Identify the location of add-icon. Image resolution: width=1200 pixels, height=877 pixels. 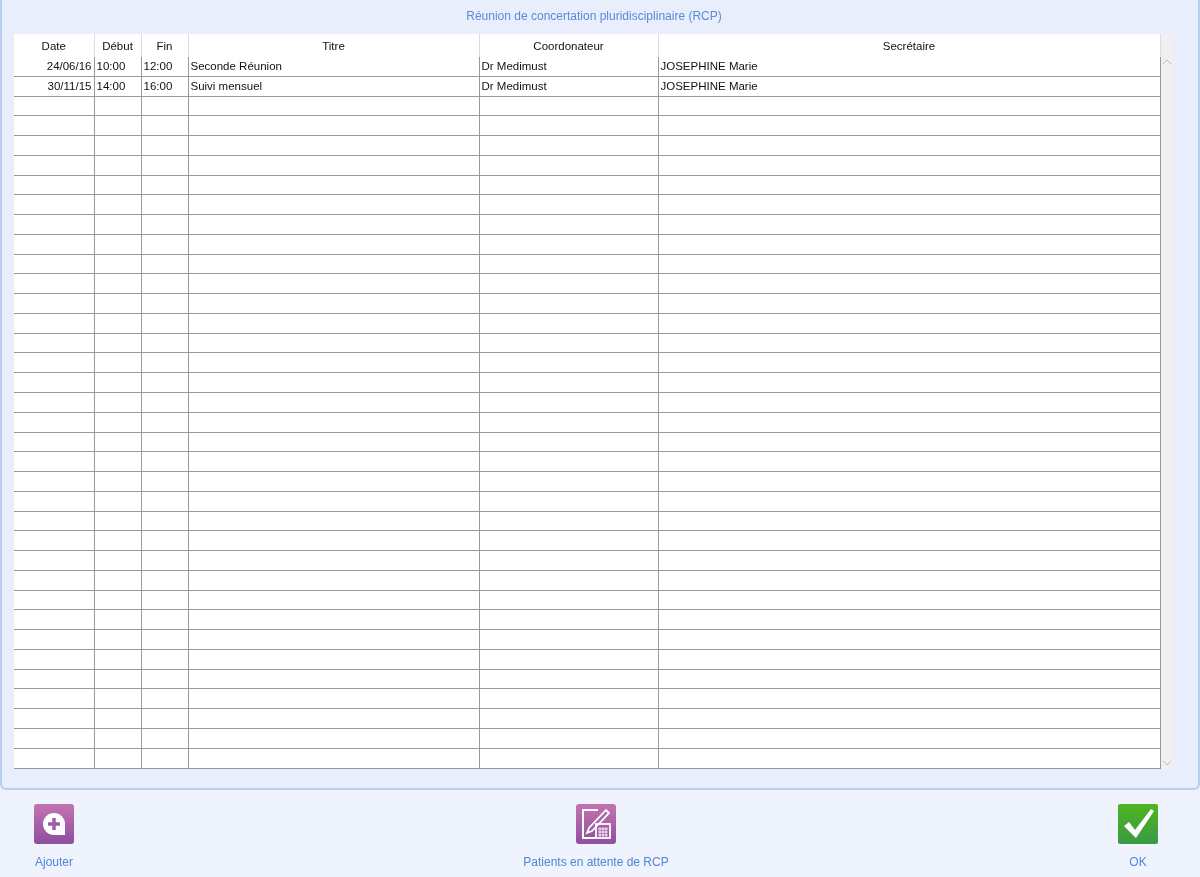
(54, 824).